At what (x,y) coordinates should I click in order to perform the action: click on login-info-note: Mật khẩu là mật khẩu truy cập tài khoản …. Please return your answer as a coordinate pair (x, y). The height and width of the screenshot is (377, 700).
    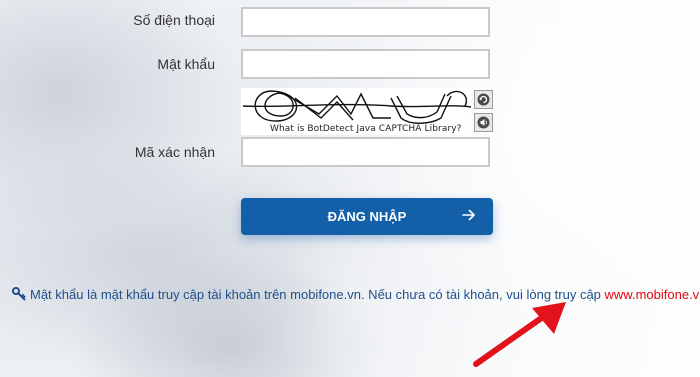
    Looking at the image, I should click on (356, 295).